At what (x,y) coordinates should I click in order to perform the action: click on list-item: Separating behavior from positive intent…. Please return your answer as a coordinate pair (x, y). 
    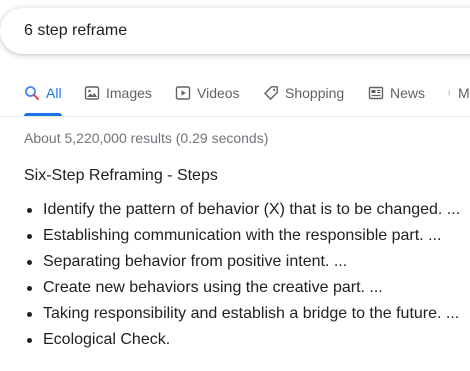
    Looking at the image, I should click on (242, 264).